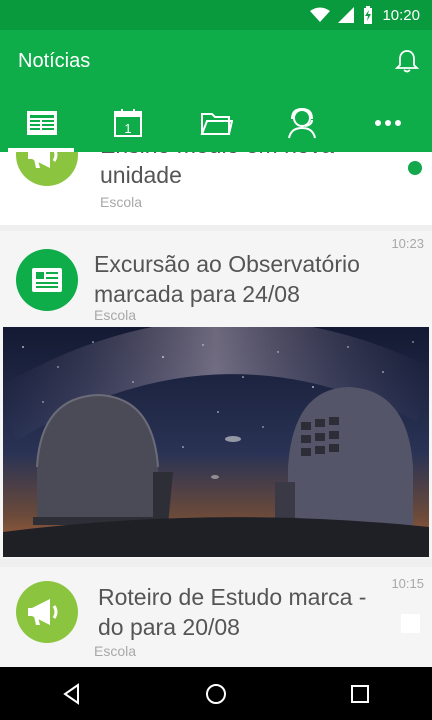 This screenshot has width=432, height=720. I want to click on app-bar: Notícias, so click(216, 62).